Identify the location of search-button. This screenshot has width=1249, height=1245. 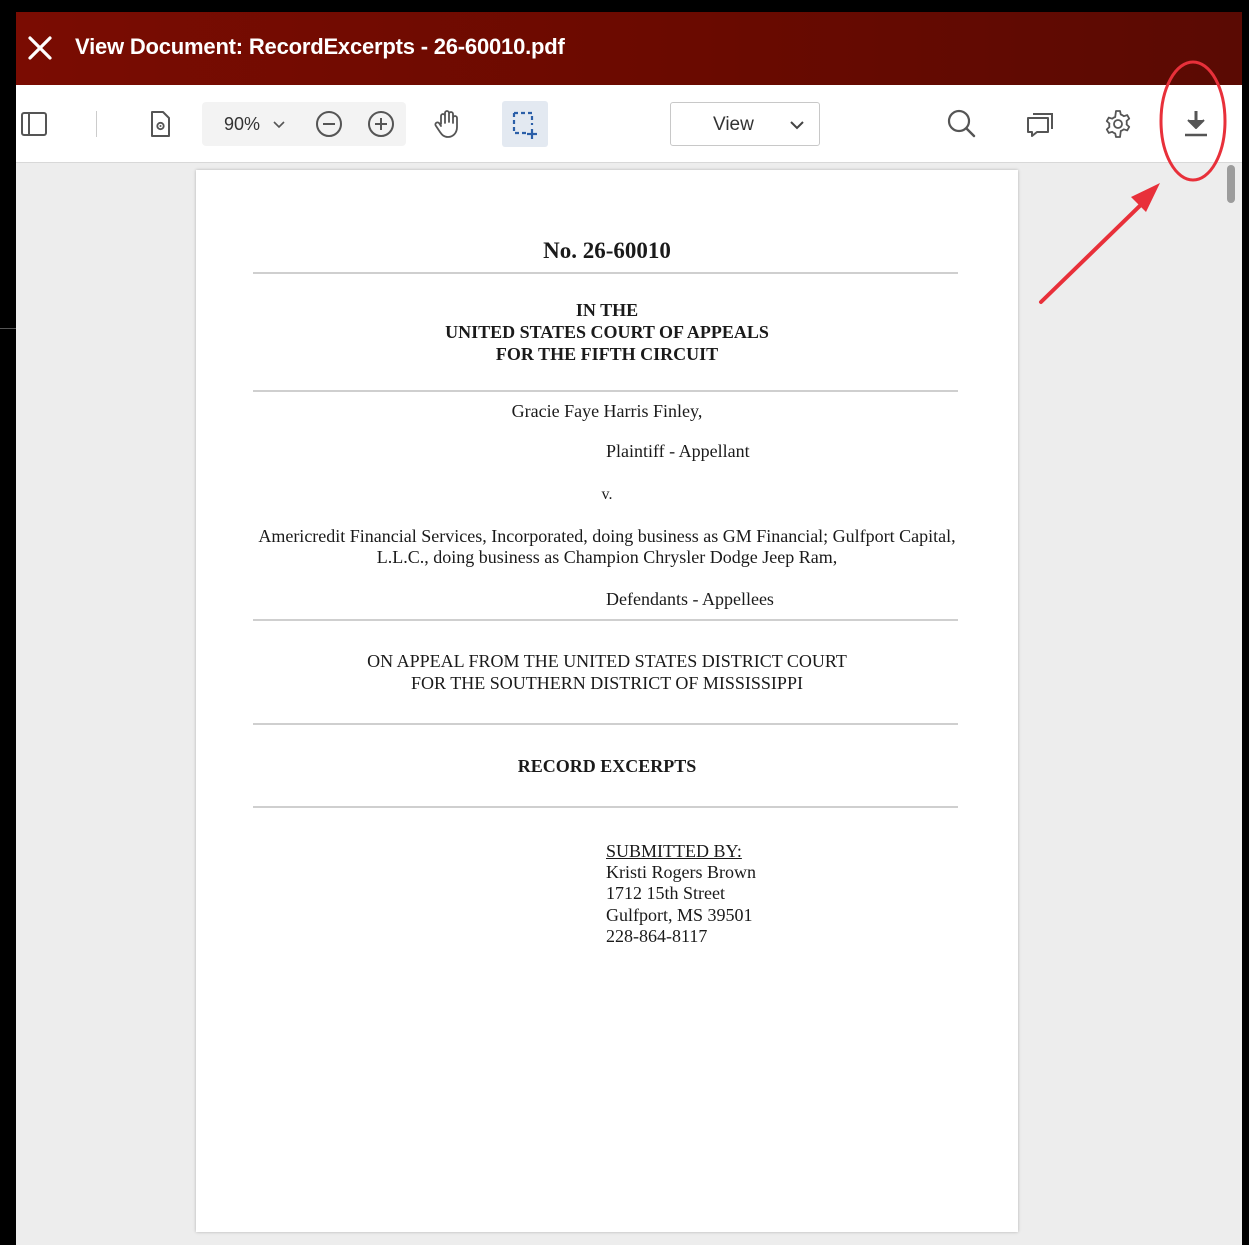
(962, 124).